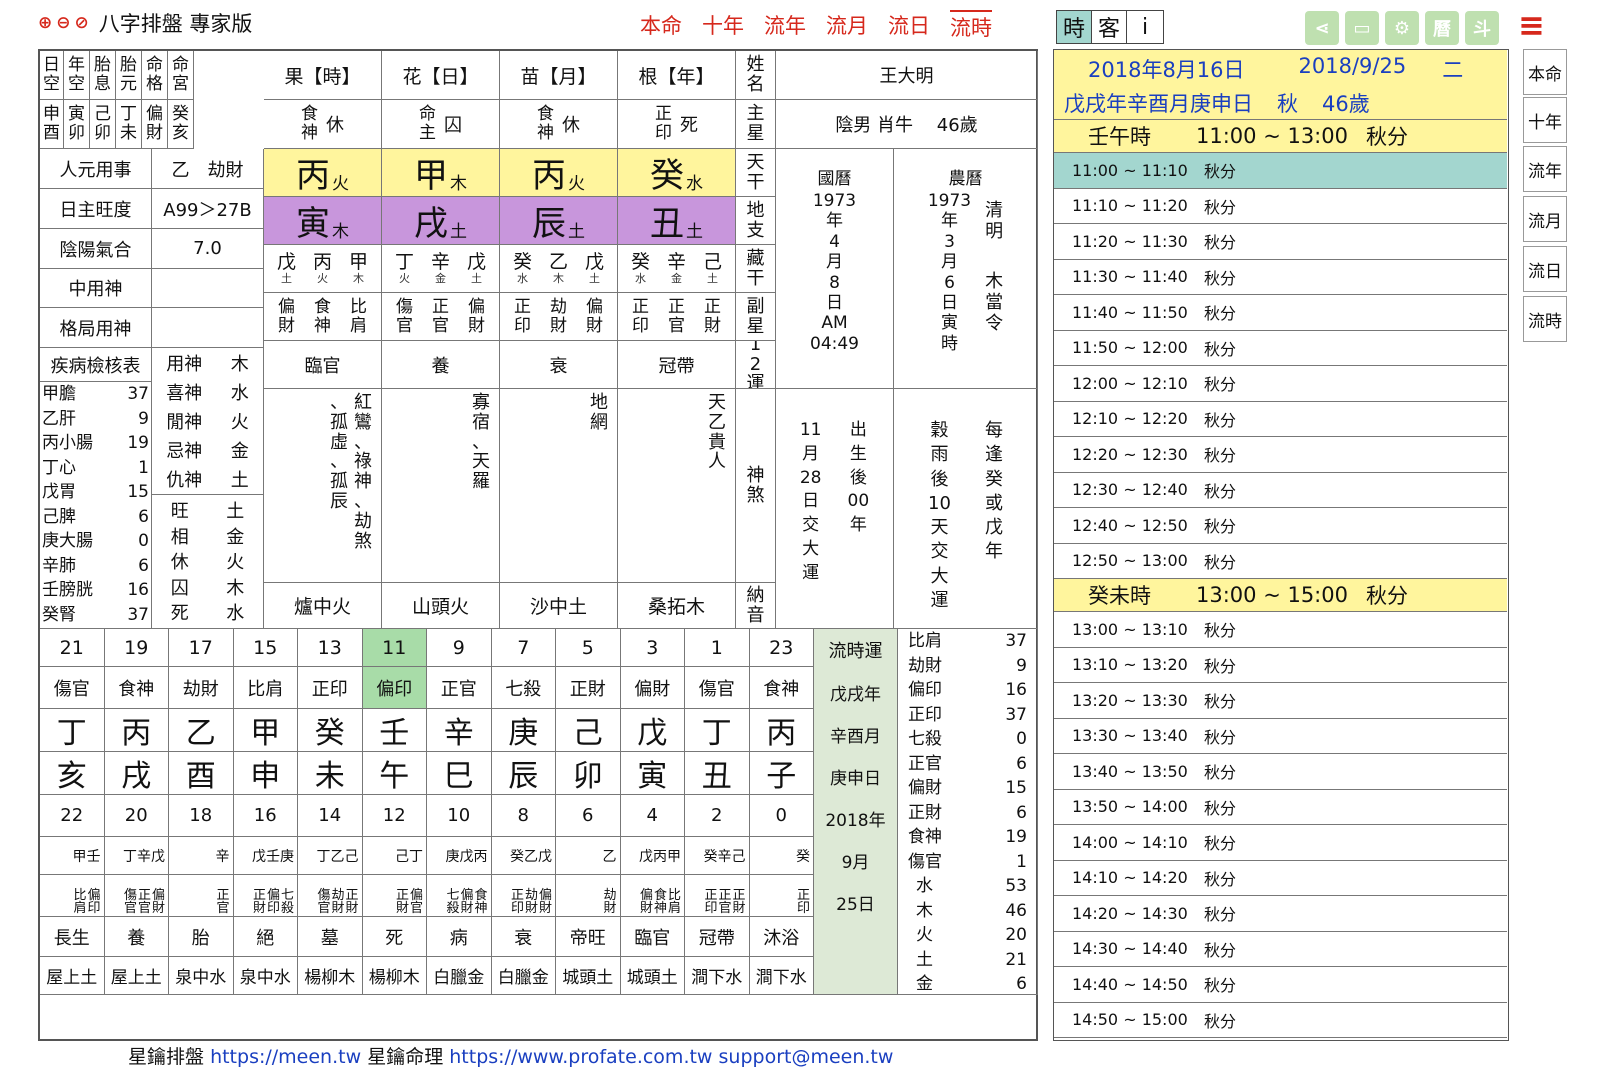  I want to click on hour-row: 12:10 ~ 12:20 秋分, so click(1280, 419).